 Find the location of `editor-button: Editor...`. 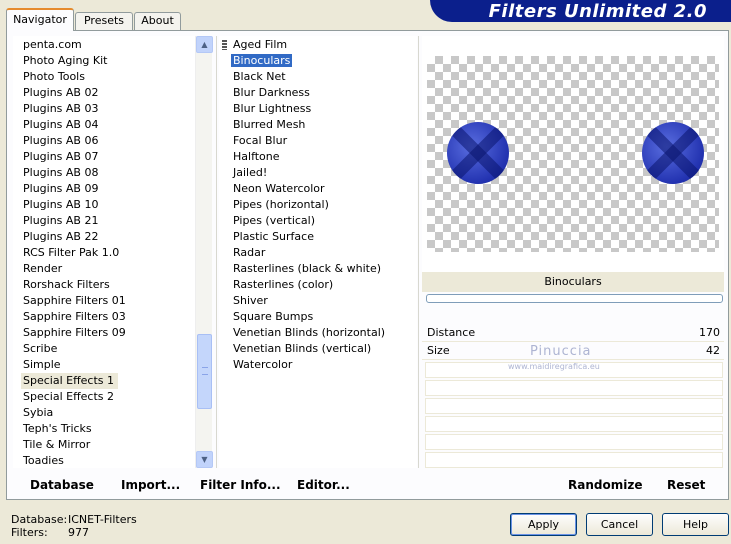

editor-button: Editor... is located at coordinates (323, 485).